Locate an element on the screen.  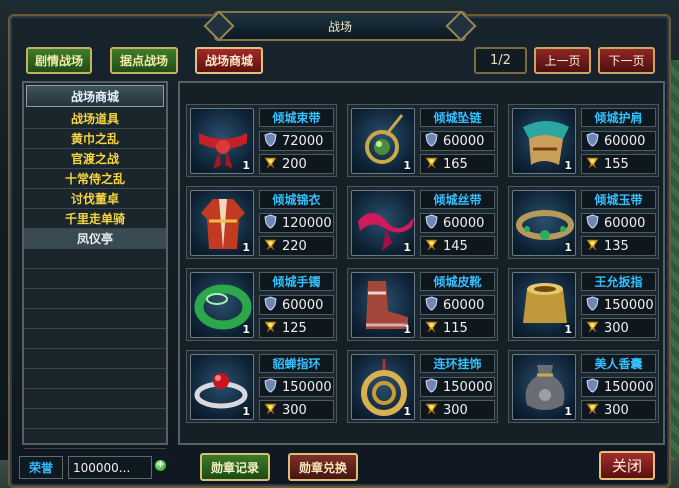
tab-stronghold-battlefield: 据点战场 is located at coordinates (144, 60).